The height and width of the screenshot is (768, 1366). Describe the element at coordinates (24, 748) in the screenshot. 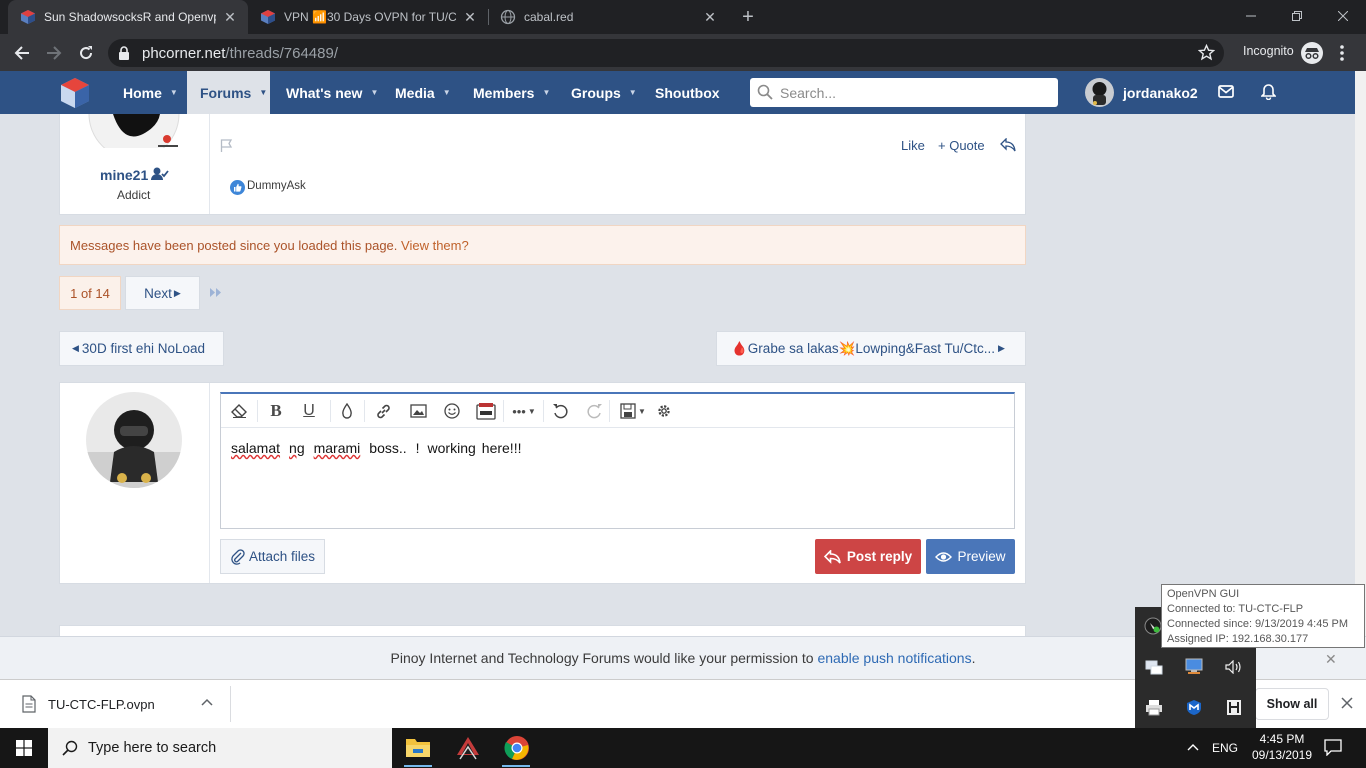

I see `start-button` at that location.